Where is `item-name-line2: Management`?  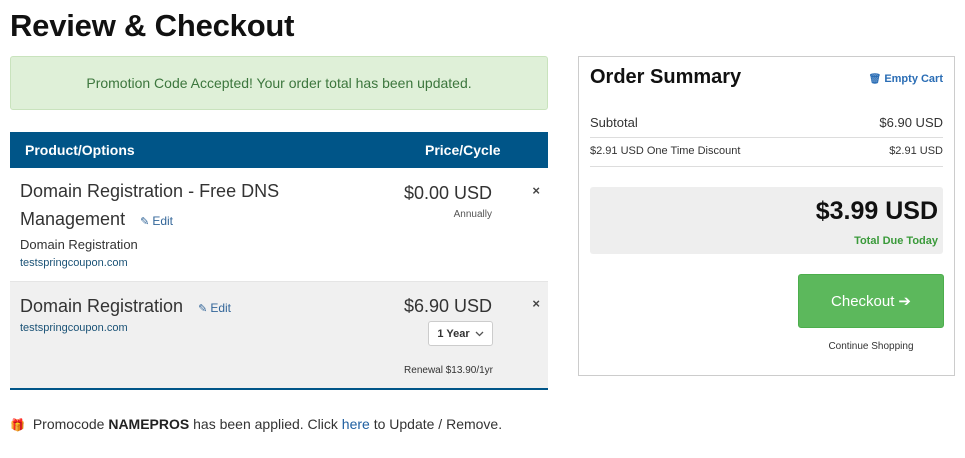
item-name-line2: Management is located at coordinates (73, 219).